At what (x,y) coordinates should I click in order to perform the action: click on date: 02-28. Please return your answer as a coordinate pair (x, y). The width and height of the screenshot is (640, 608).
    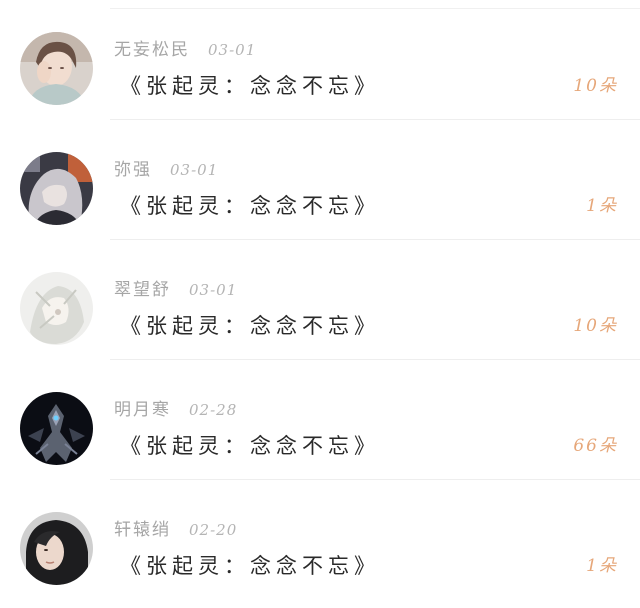
    Looking at the image, I should click on (213, 410).